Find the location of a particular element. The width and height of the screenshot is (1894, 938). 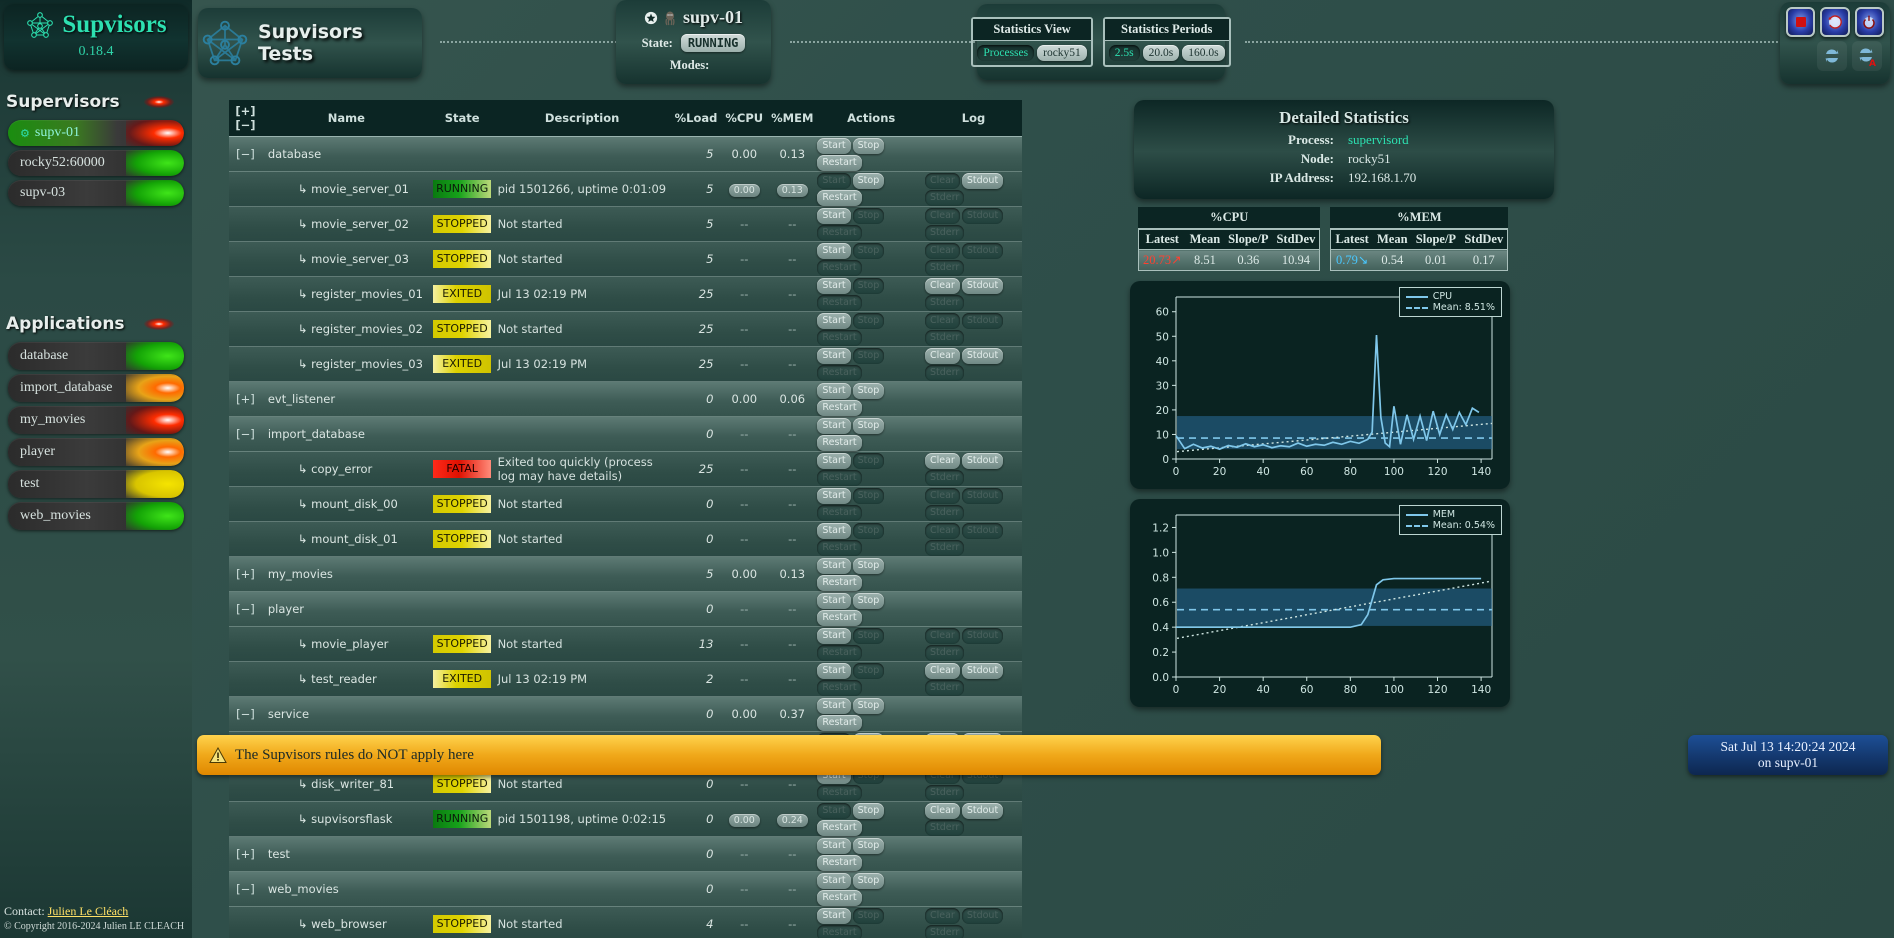

row-name: import_database is located at coordinates (346, 434).